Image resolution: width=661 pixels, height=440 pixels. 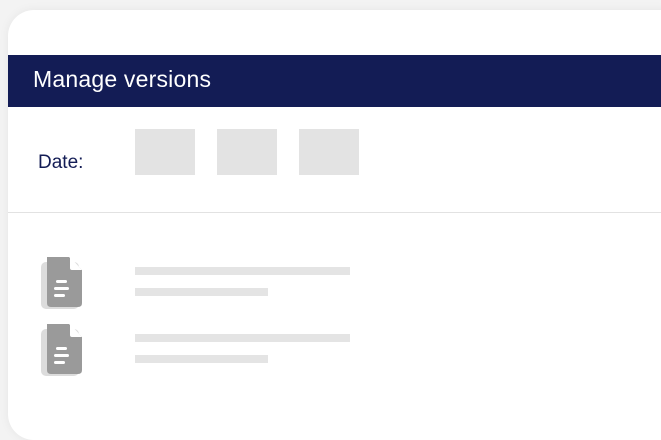 I want to click on date-label: Date:, so click(x=61, y=162).